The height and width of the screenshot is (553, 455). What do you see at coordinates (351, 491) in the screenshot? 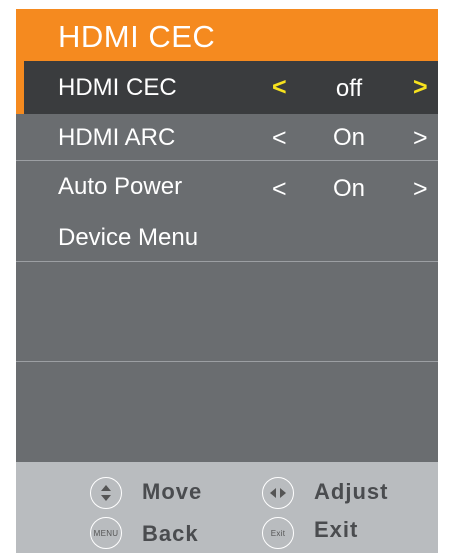
I see `hint-label: Adjust` at bounding box center [351, 491].